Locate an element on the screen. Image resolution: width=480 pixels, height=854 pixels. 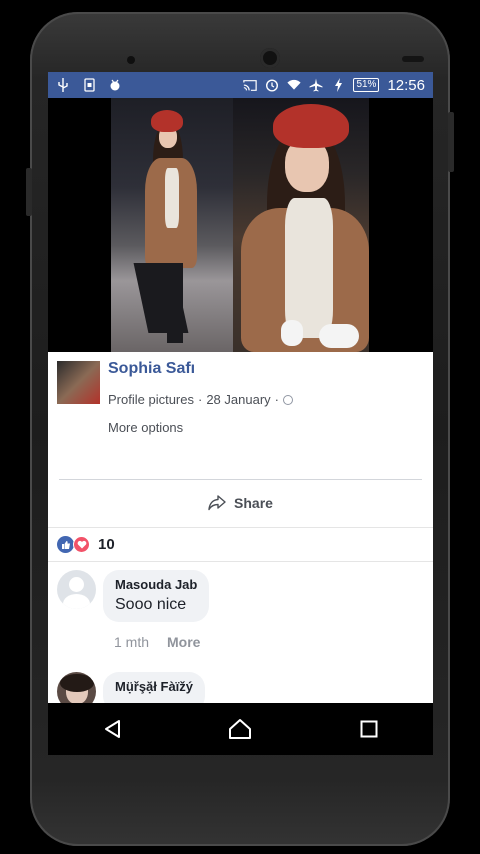
post-meta: Profile pictures · 28 January · is located at coordinates (200, 399).